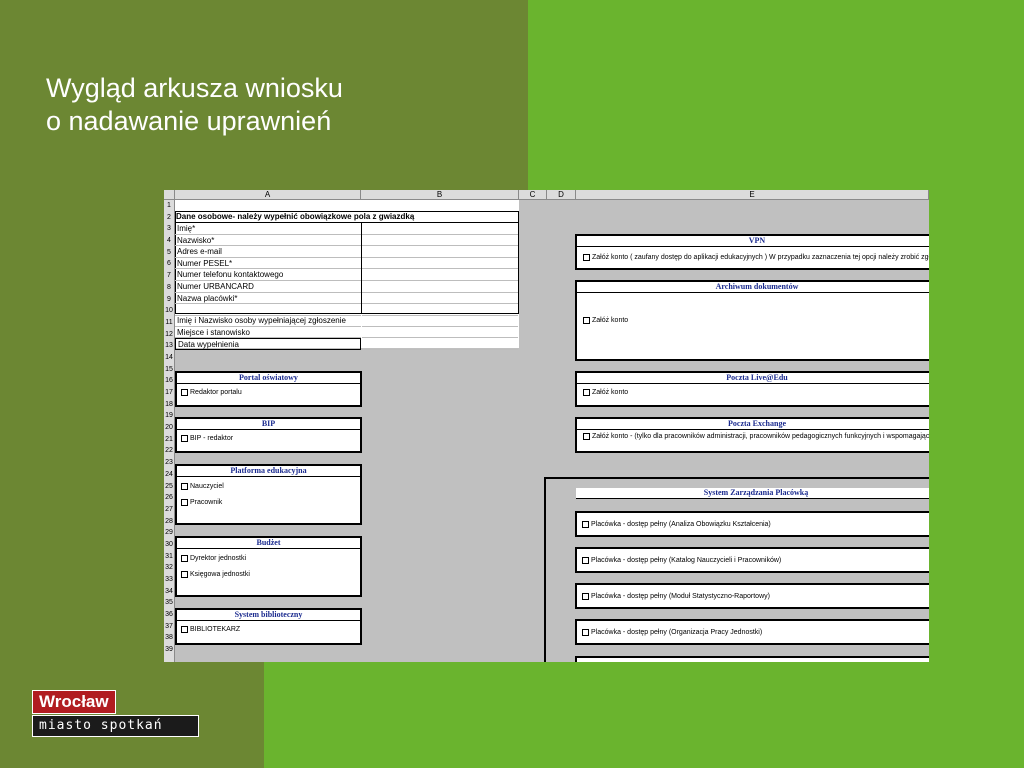 Image resolution: width=1024 pixels, height=768 pixels. What do you see at coordinates (169, 335) in the screenshot?
I see `row-number: 12` at bounding box center [169, 335].